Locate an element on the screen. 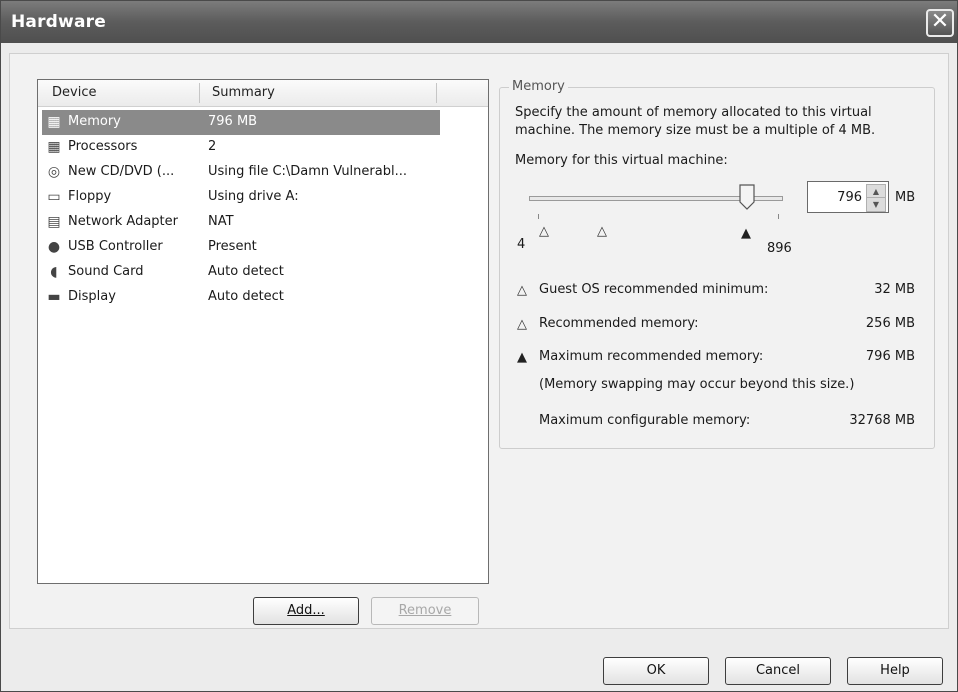  remove-button: Remove is located at coordinates (425, 611).